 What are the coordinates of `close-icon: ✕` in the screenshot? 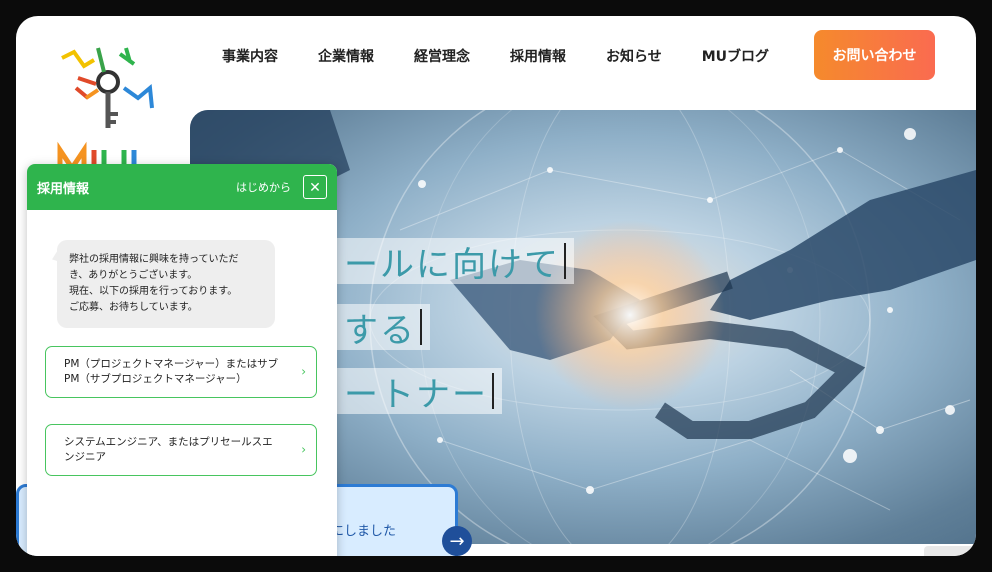 It's located at (315, 187).